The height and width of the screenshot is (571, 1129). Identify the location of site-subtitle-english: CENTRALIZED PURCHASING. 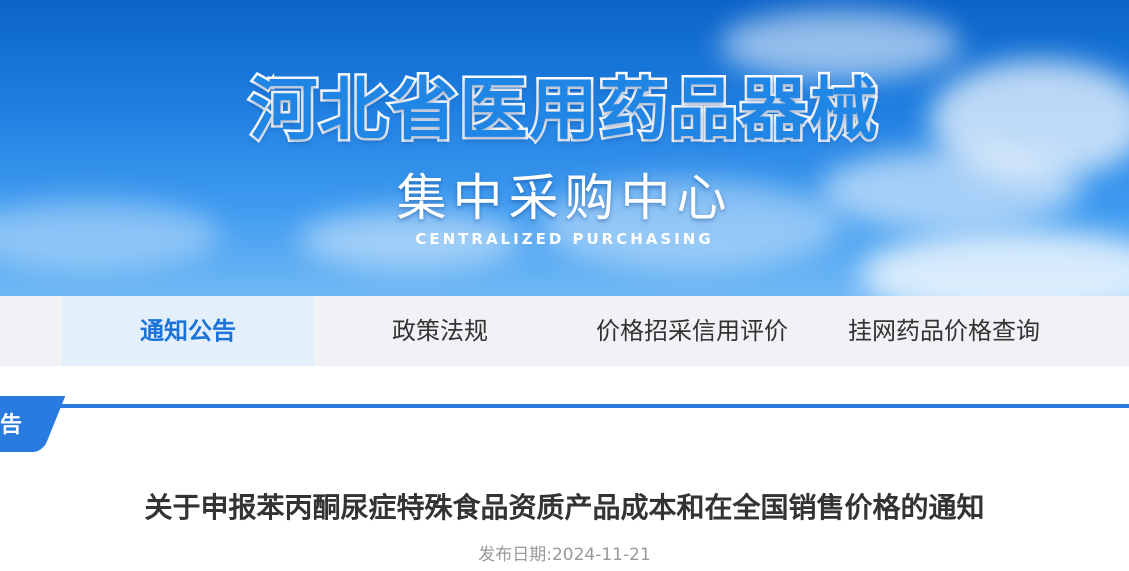
(564, 239).